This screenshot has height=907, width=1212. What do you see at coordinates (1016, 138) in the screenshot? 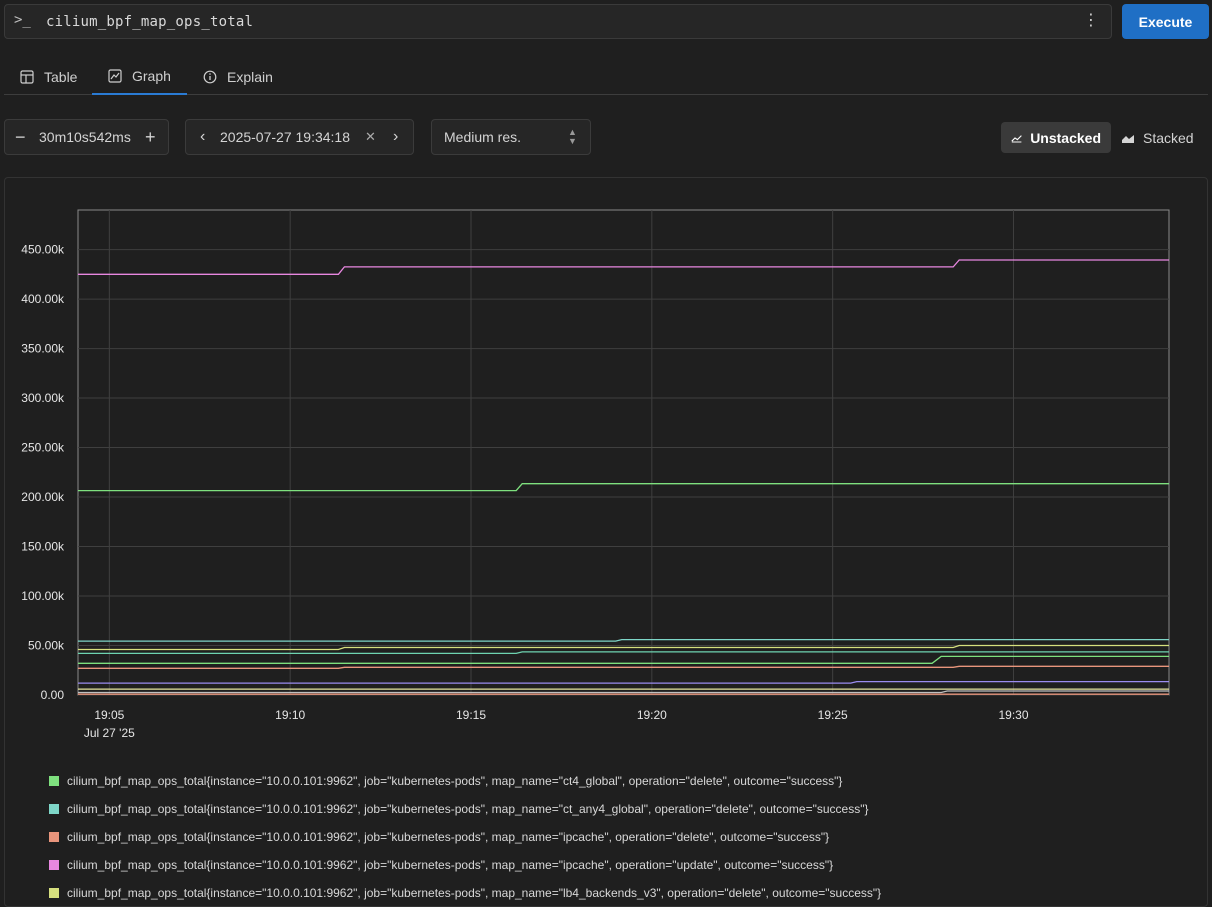
I see `line-chart-icon` at bounding box center [1016, 138].